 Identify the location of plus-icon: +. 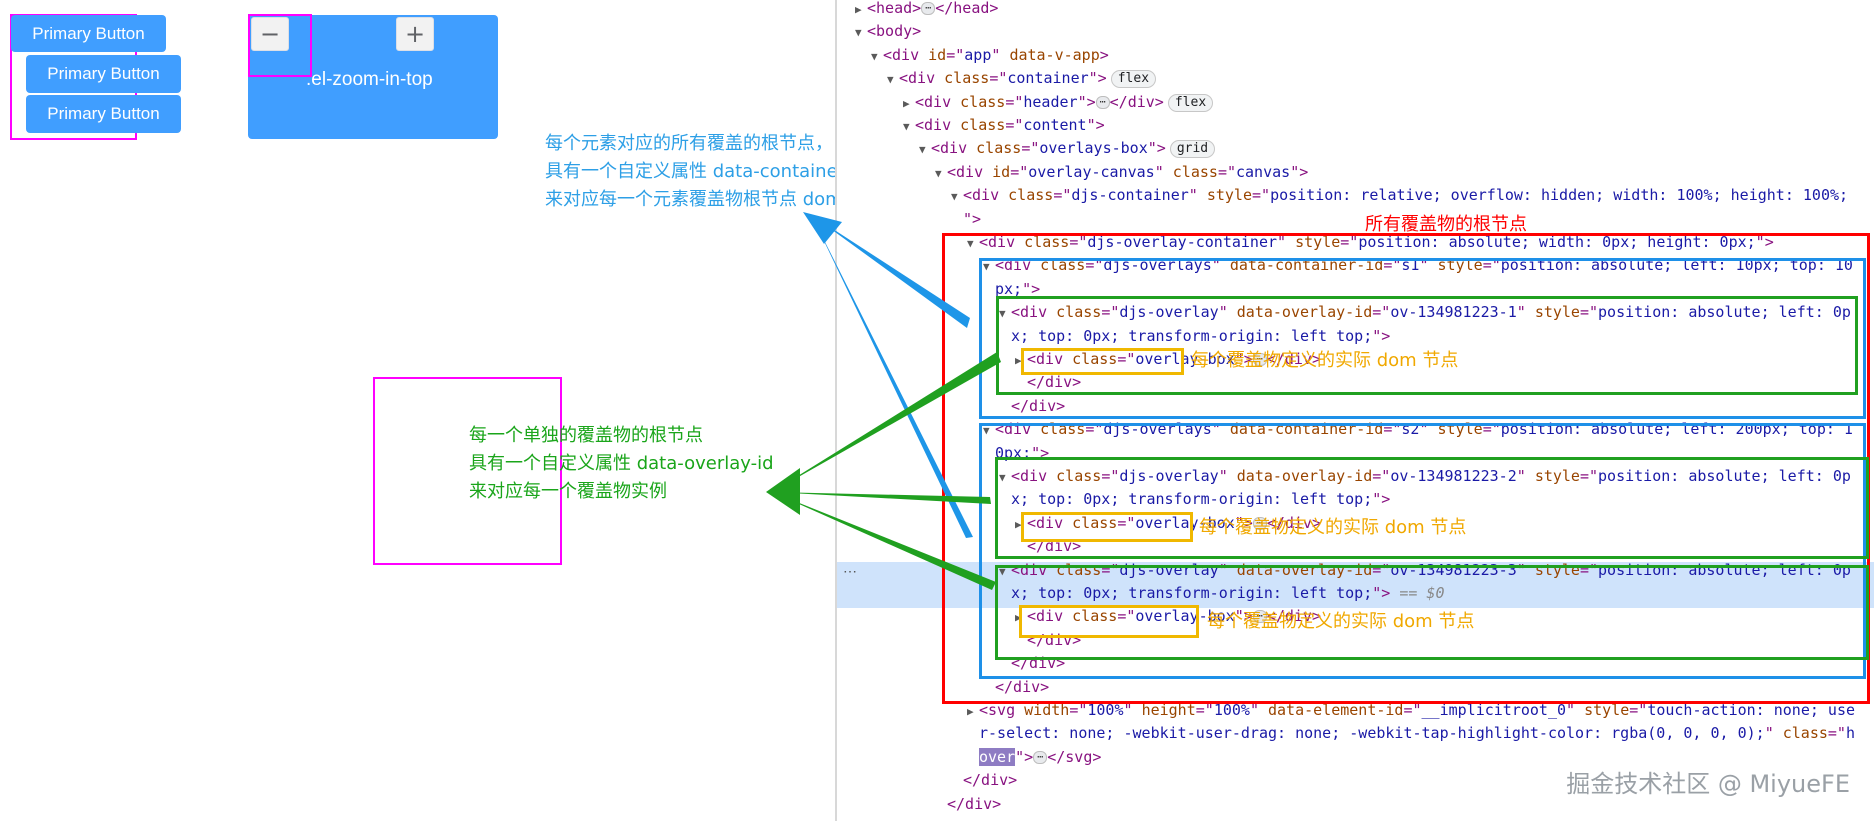
(415, 34).